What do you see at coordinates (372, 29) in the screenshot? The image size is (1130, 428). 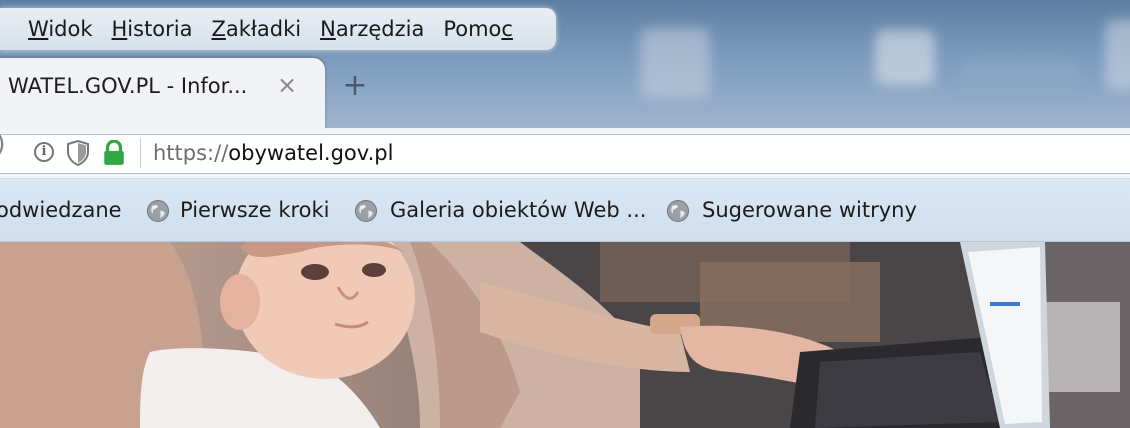 I see `menu-item-tools: Narzędzia` at bounding box center [372, 29].